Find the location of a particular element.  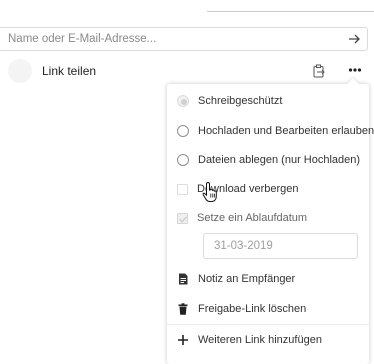

option-allow-upload-edit: Hochladen und Bearbeiten erlauben is located at coordinates (270, 131).